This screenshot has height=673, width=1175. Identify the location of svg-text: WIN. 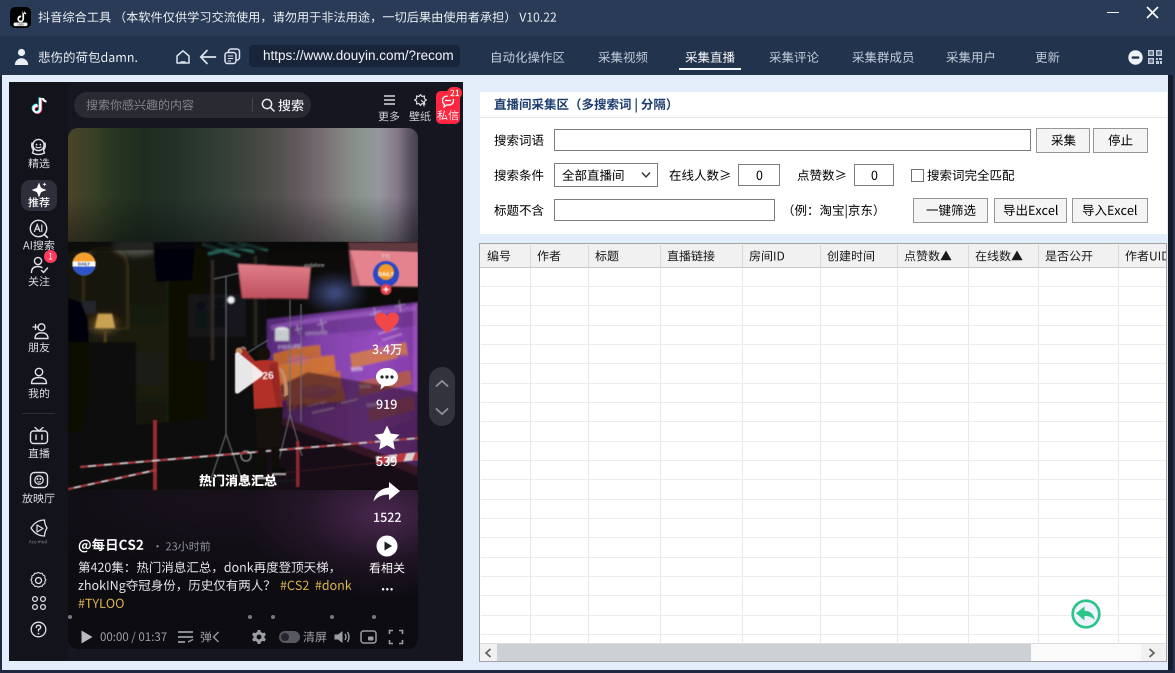
(357, 370).